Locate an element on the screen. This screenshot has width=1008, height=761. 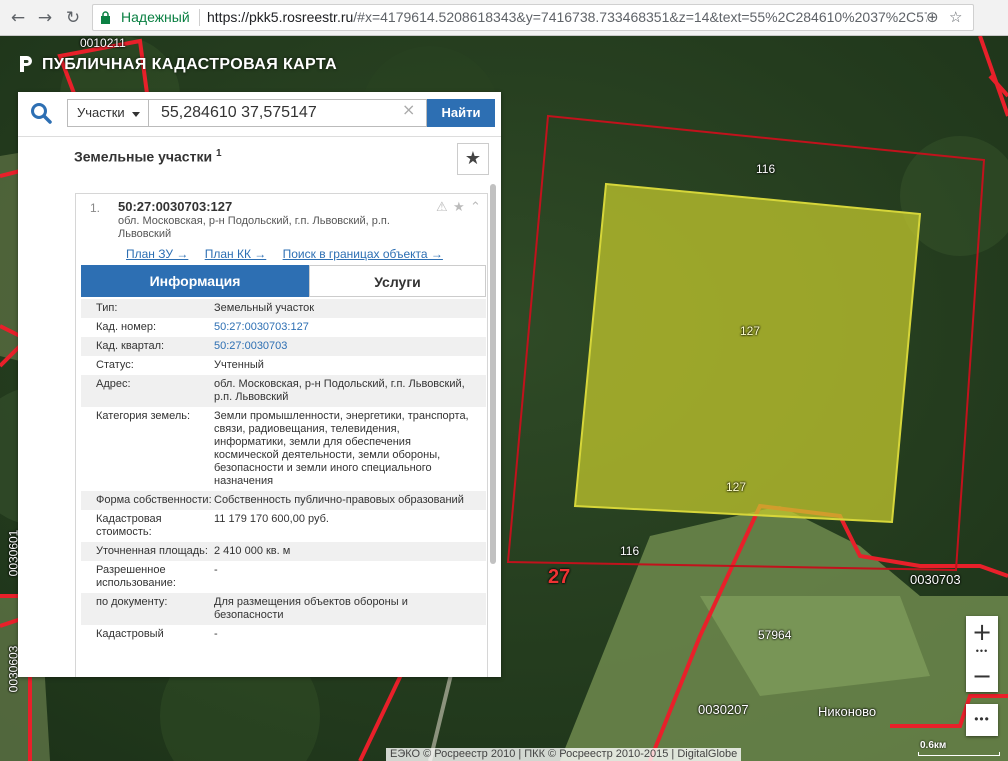
warning-icon: ⚠ is located at coordinates (442, 207).